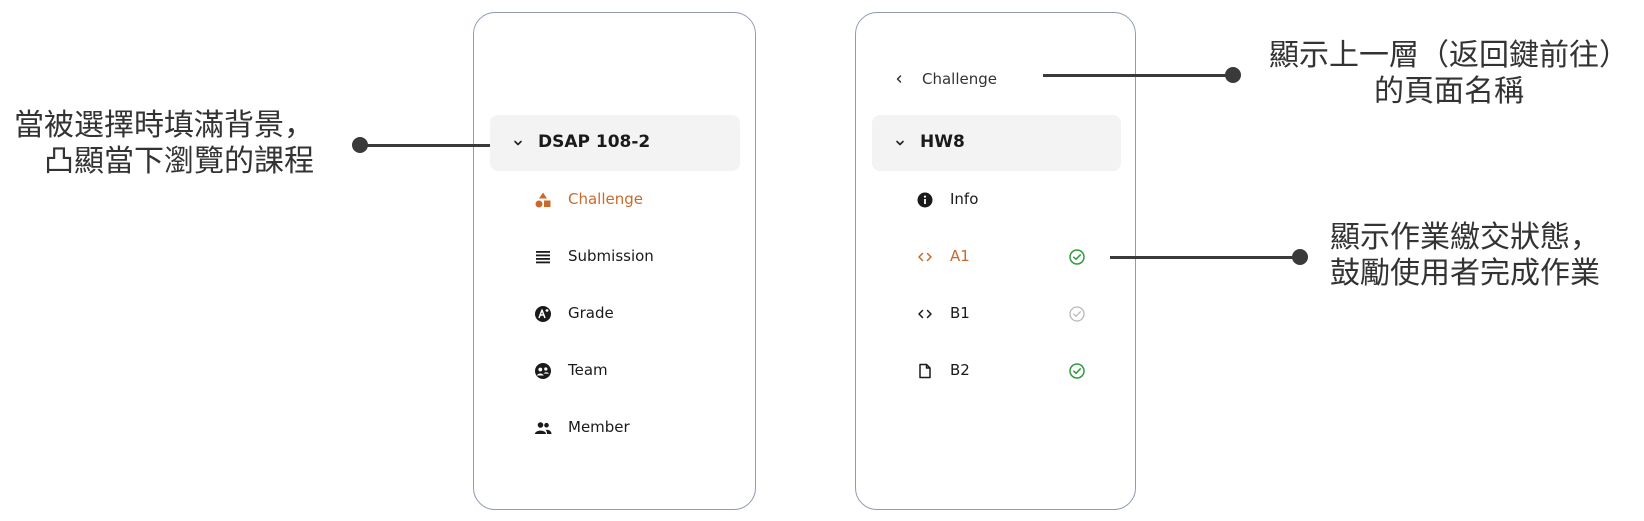  I want to click on menu-item-label: B1, so click(960, 313).